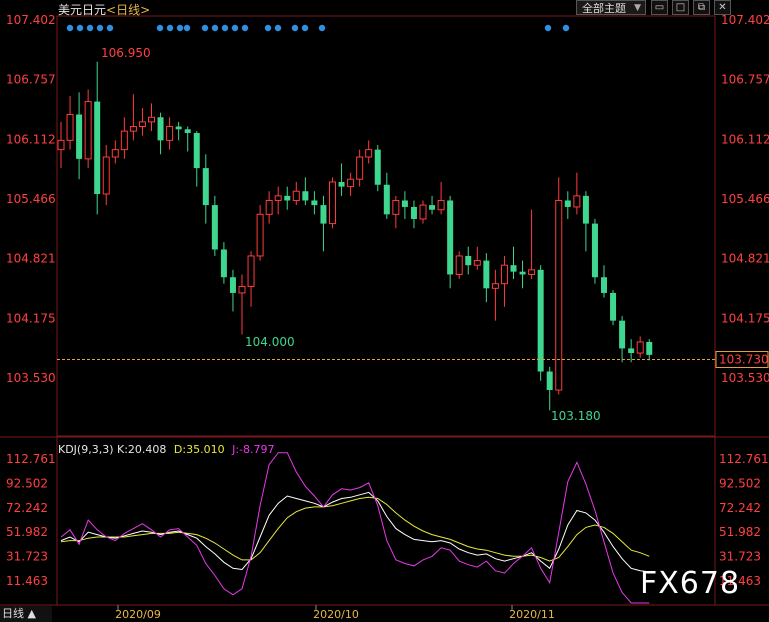 This screenshot has width=769, height=622. I want to click on kdj-d-line, so click(355, 529).